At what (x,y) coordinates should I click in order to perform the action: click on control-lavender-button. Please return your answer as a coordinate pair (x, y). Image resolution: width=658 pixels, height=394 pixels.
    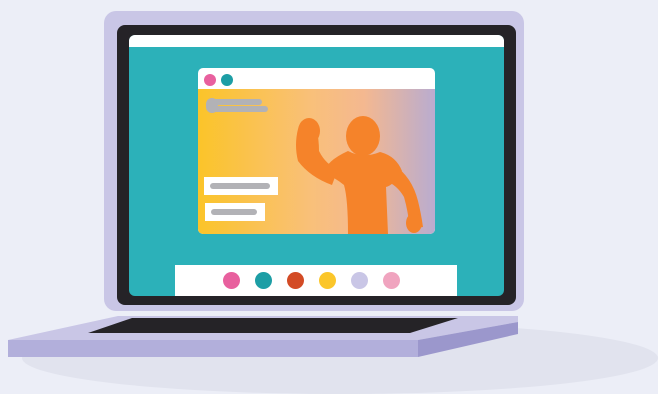
    Looking at the image, I should click on (359, 280).